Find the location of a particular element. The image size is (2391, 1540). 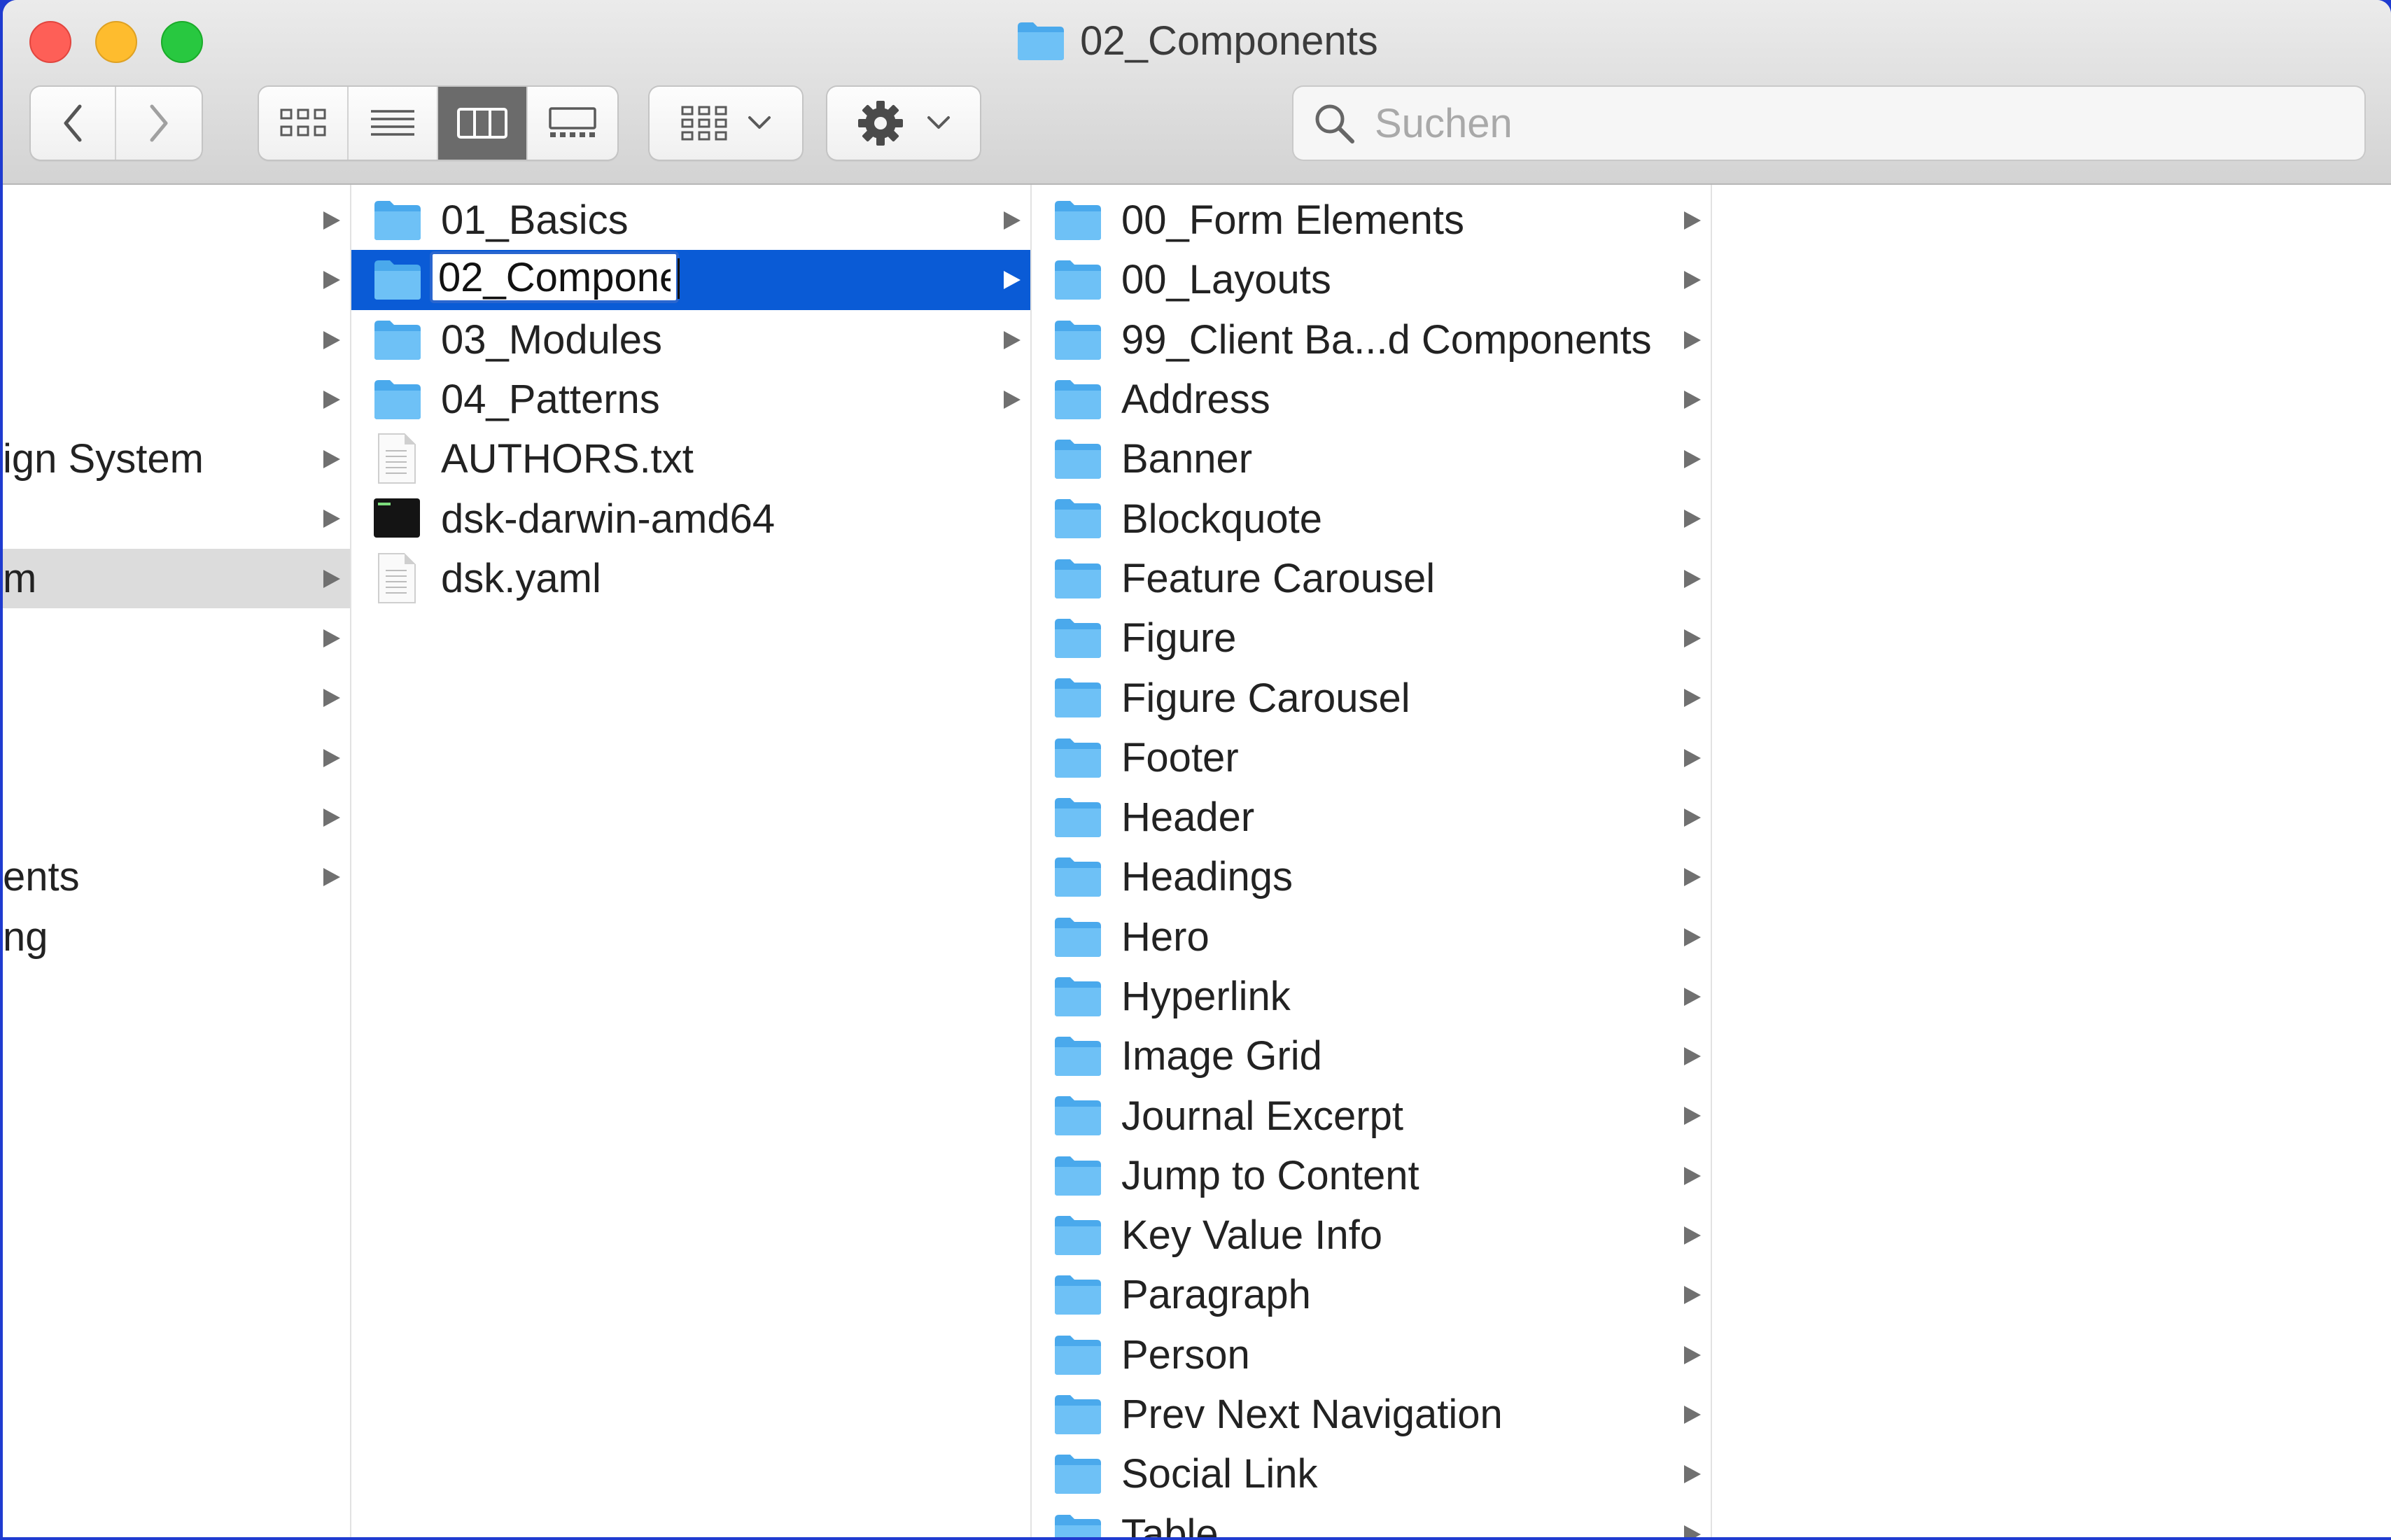

parent-list-item: m is located at coordinates (176, 578).